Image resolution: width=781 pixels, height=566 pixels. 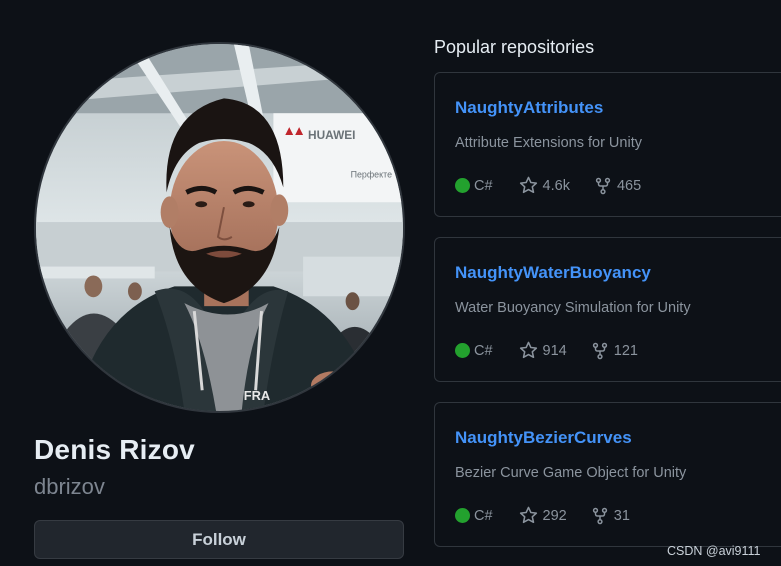 What do you see at coordinates (553, 273) in the screenshot?
I see `repo-name-link: NaughtyWaterBuoyancy` at bounding box center [553, 273].